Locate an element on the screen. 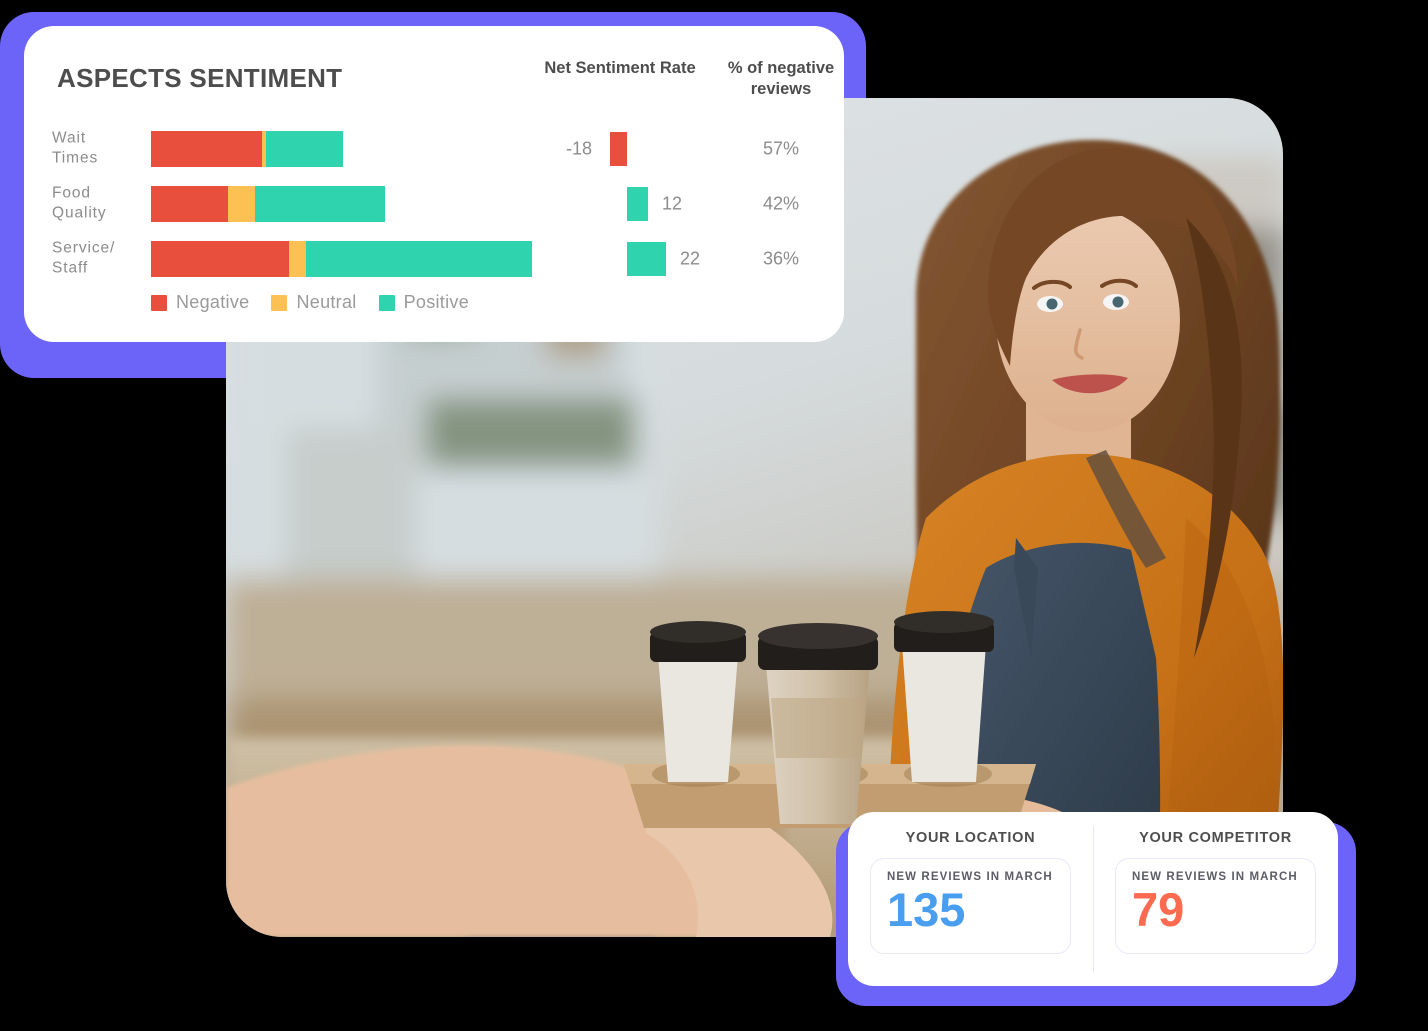 The width and height of the screenshot is (1428, 1031). metric-tile-your-location: NEW REVIEWS IN MARCH 135 is located at coordinates (970, 906).